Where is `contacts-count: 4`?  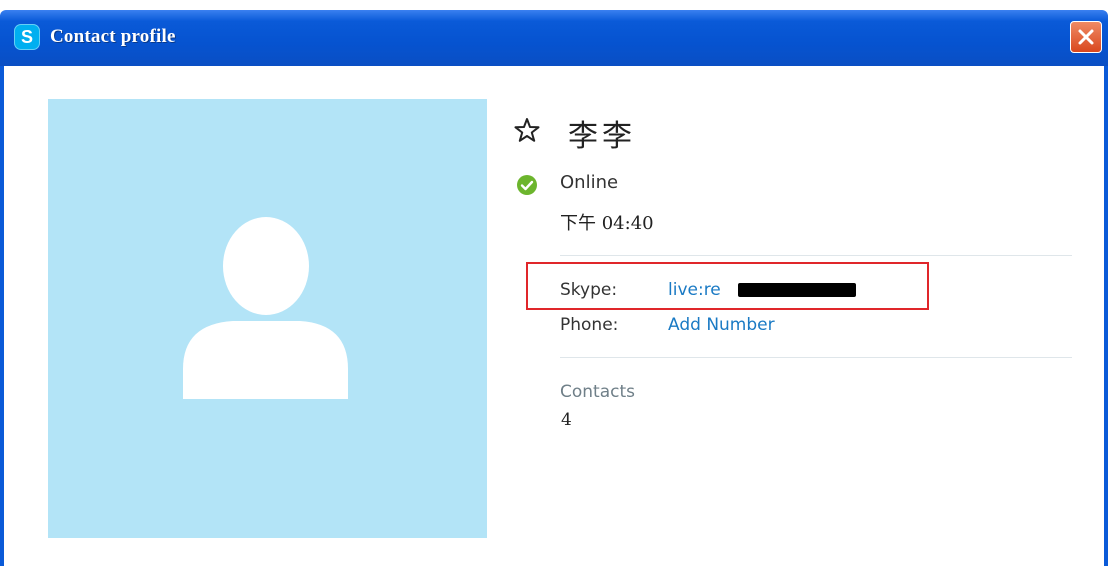
contacts-count: 4 is located at coordinates (566, 420).